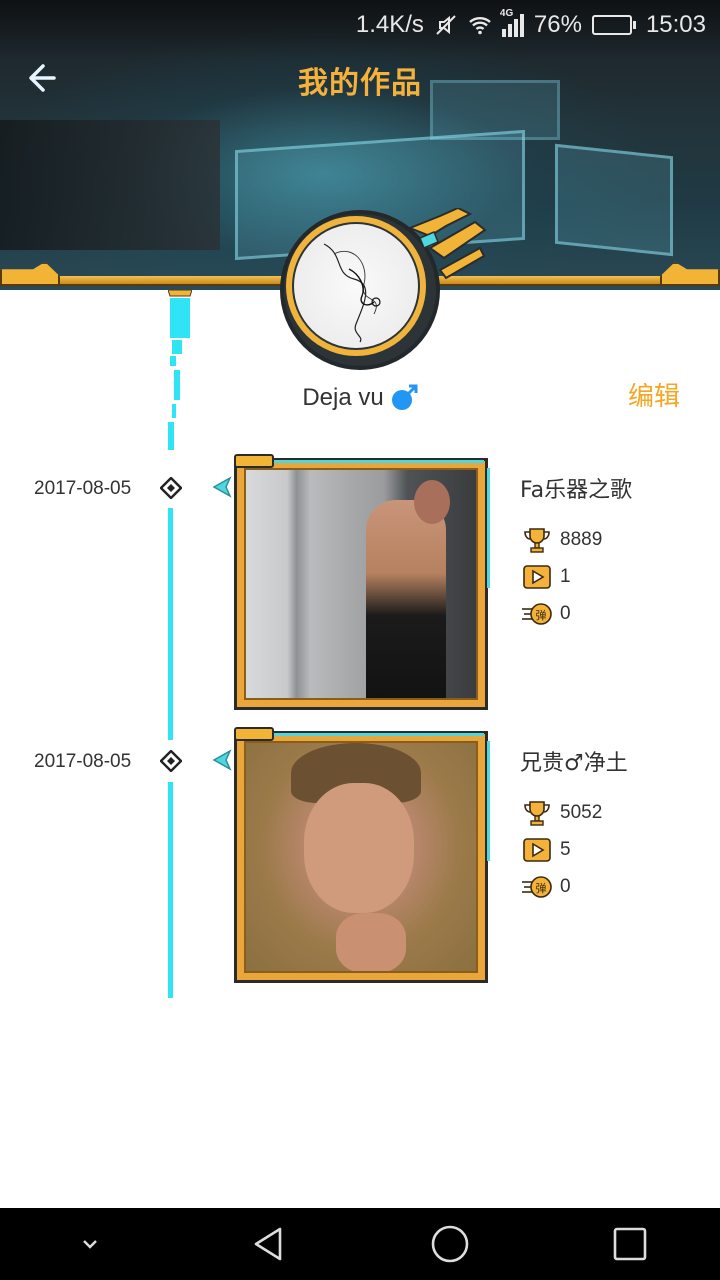 Image resolution: width=720 pixels, height=1280 pixels. Describe the element at coordinates (180, 370) in the screenshot. I see `timeline-top-decoration` at that location.